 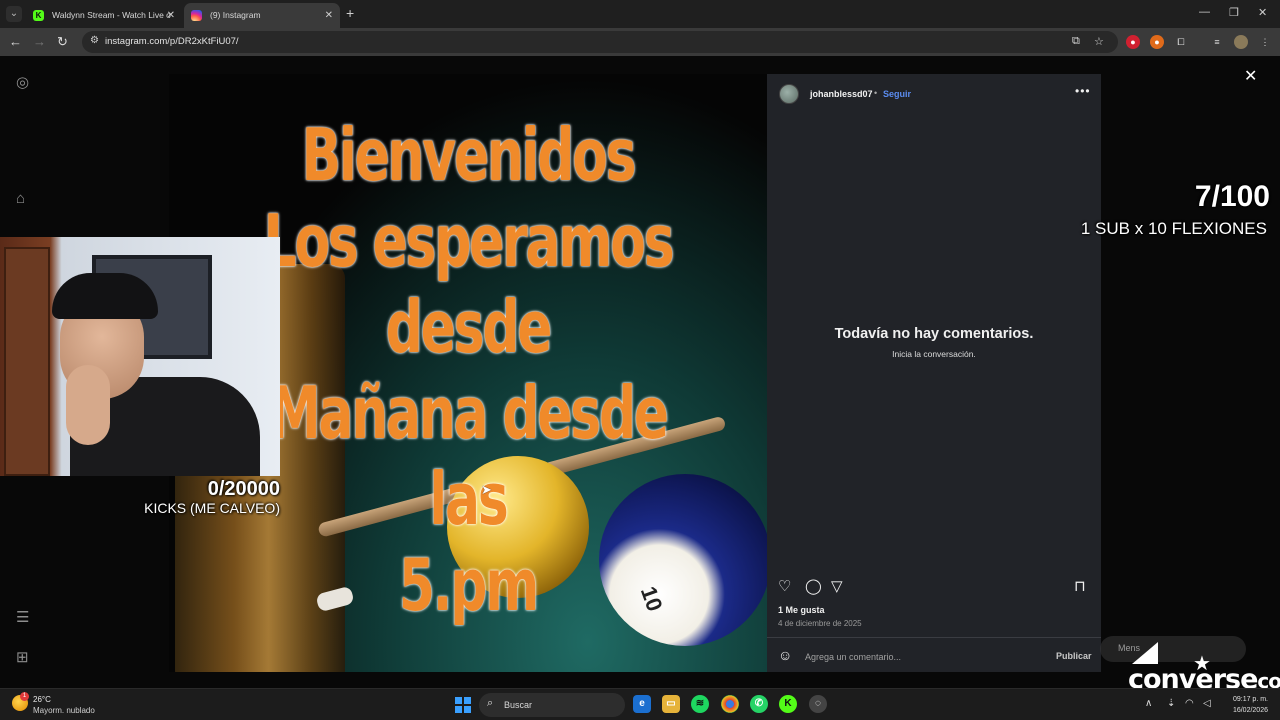 I want to click on search-label: Buscar, so click(x=518, y=705).